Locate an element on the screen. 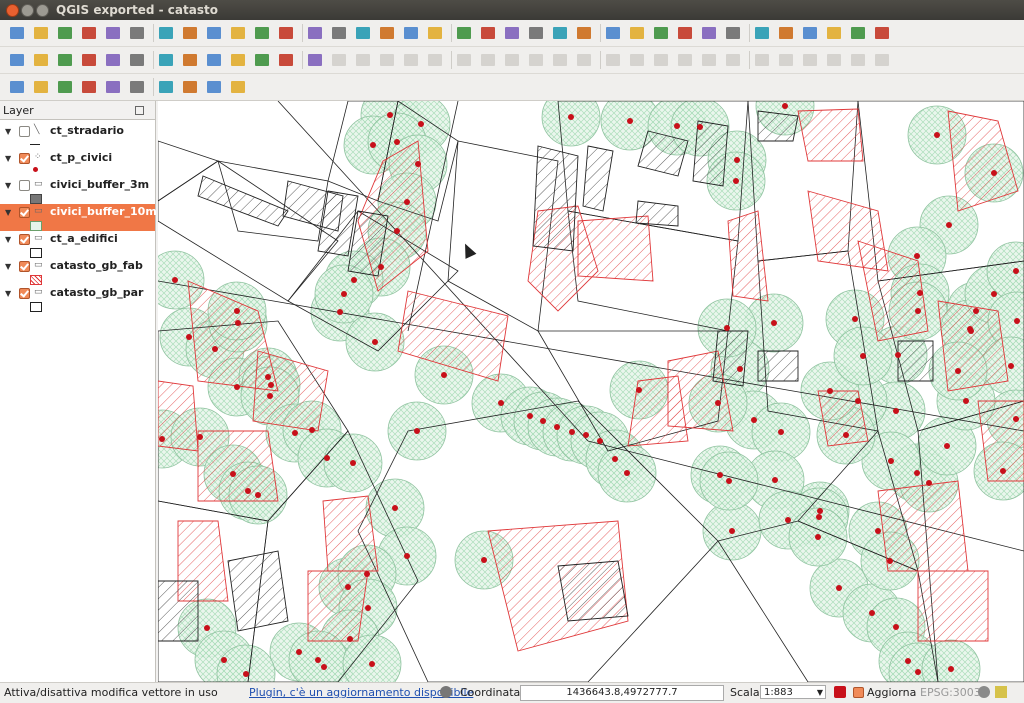 The image size is (1024, 703). add-oracle-icon is located at coordinates (685, 33).